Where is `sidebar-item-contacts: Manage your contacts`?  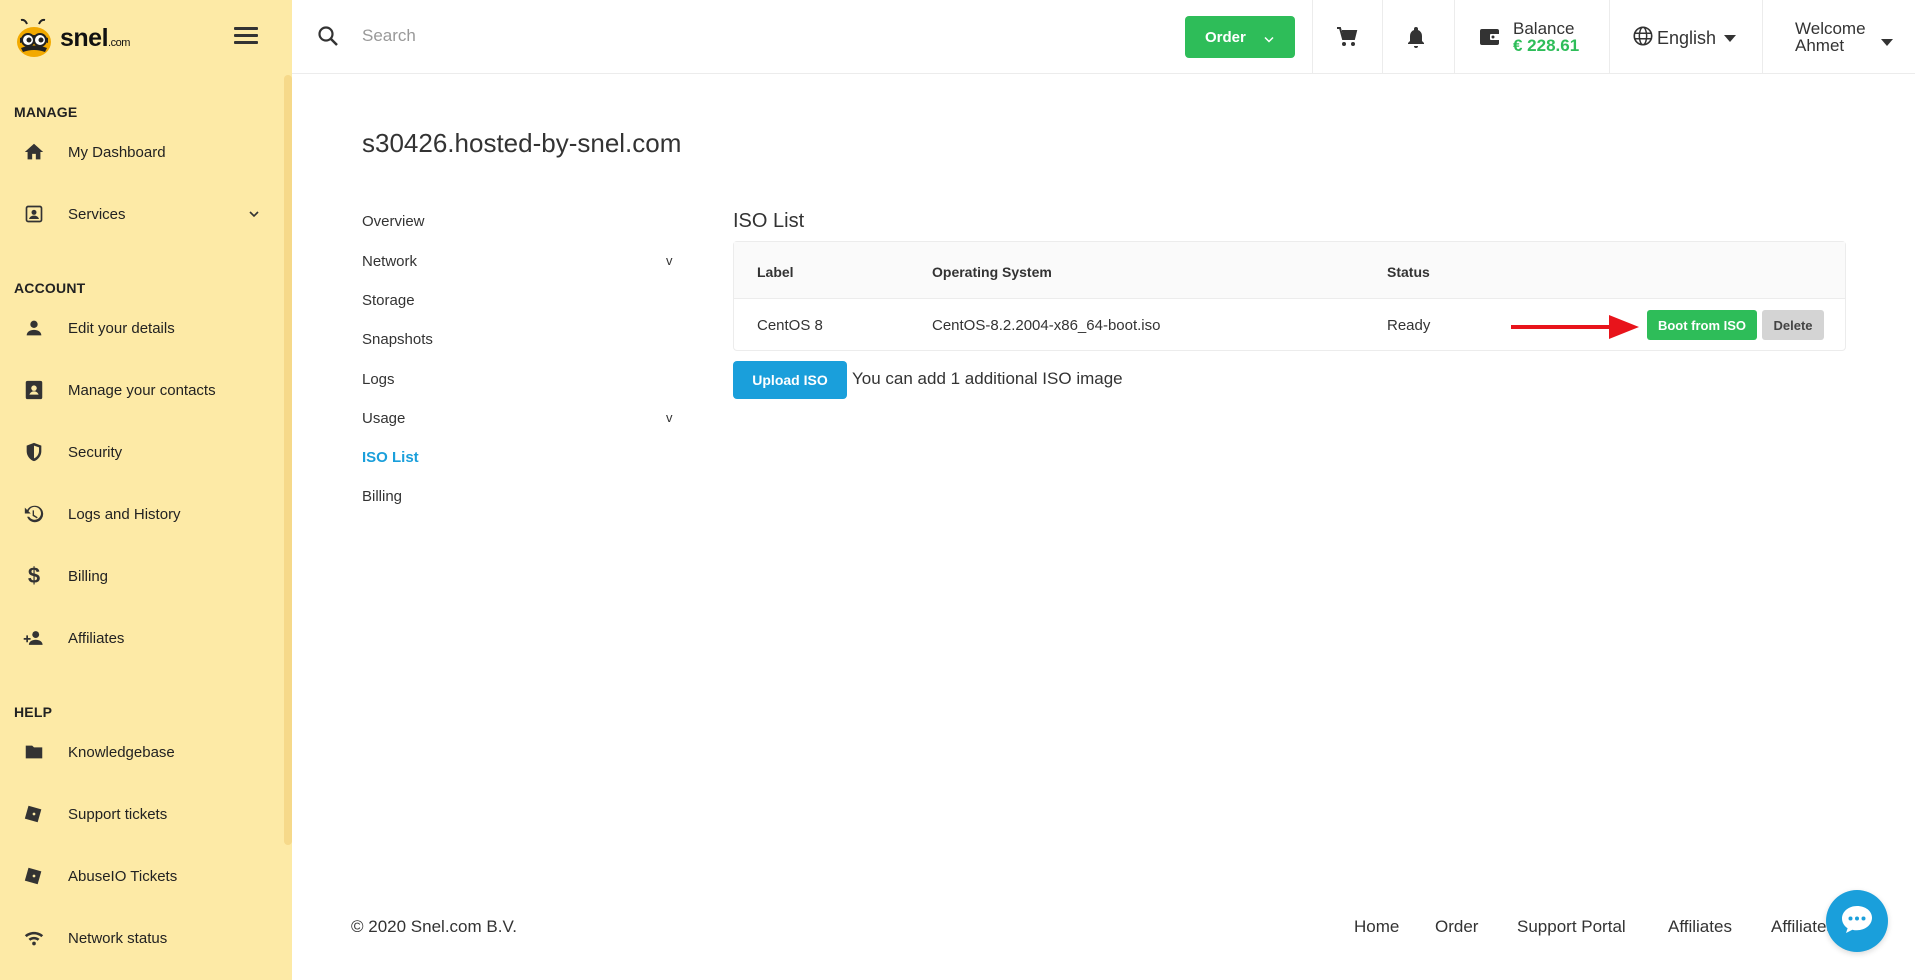 sidebar-item-contacts: Manage your contacts is located at coordinates (142, 390).